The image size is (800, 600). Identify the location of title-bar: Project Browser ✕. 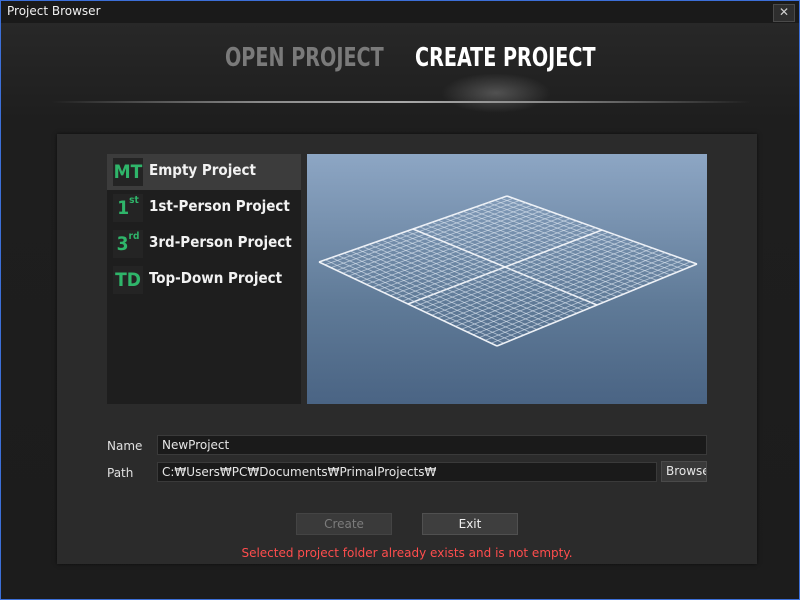
(400, 12).